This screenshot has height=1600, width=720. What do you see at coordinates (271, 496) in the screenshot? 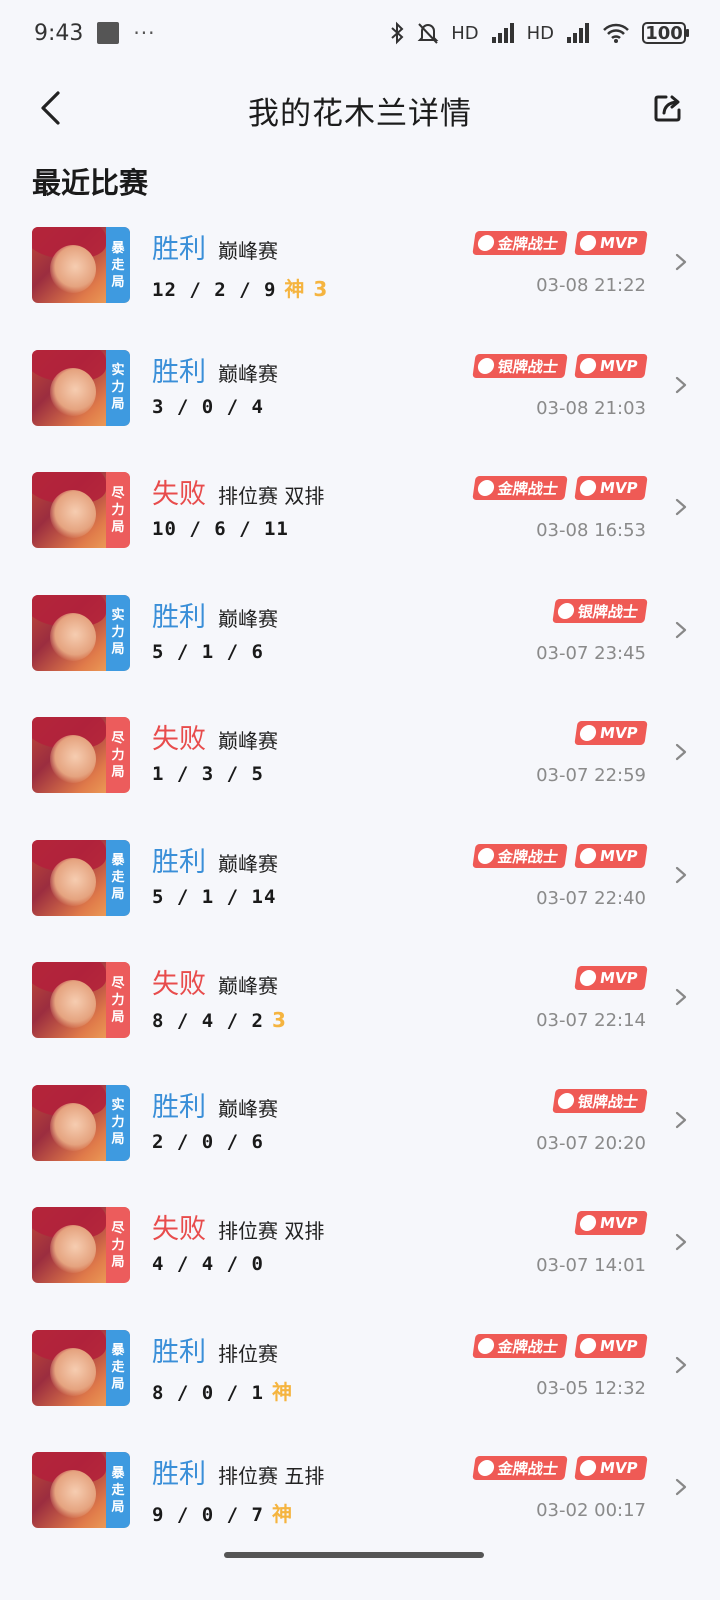
I see `match-mode: 排位赛 双排` at bounding box center [271, 496].